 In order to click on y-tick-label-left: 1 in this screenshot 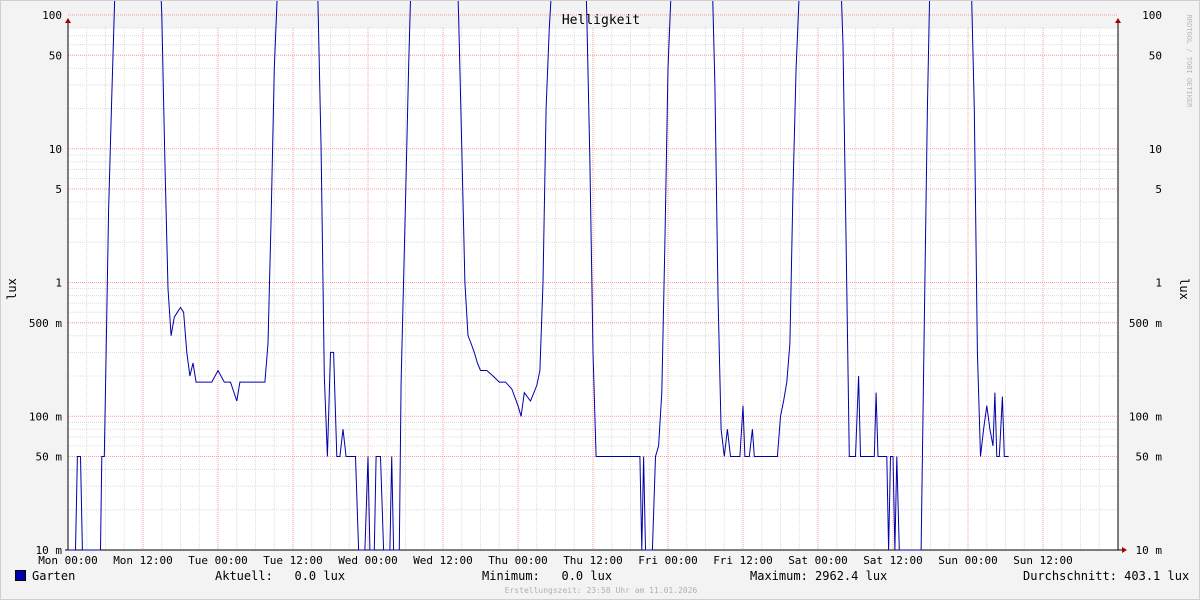, I will do `click(58, 283)`.